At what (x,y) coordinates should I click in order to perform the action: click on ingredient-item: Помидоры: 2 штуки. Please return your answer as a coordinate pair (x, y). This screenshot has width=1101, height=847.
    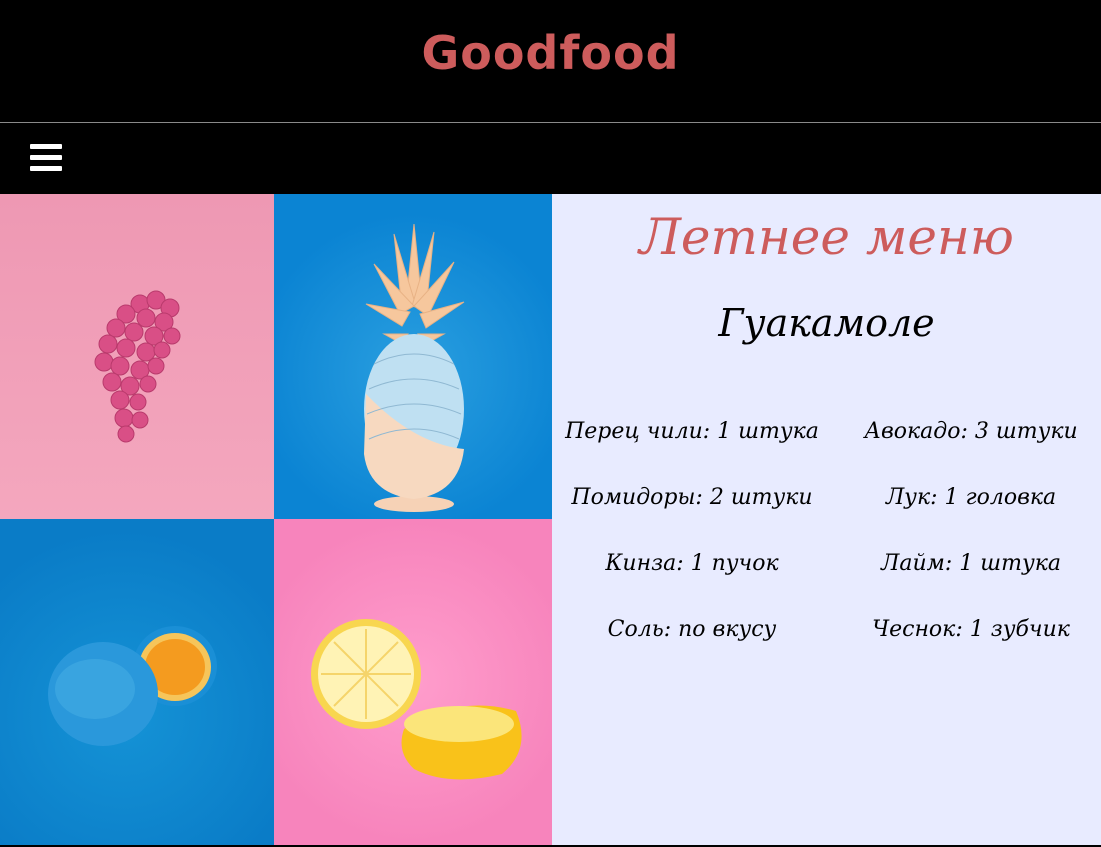
    Looking at the image, I should click on (692, 497).